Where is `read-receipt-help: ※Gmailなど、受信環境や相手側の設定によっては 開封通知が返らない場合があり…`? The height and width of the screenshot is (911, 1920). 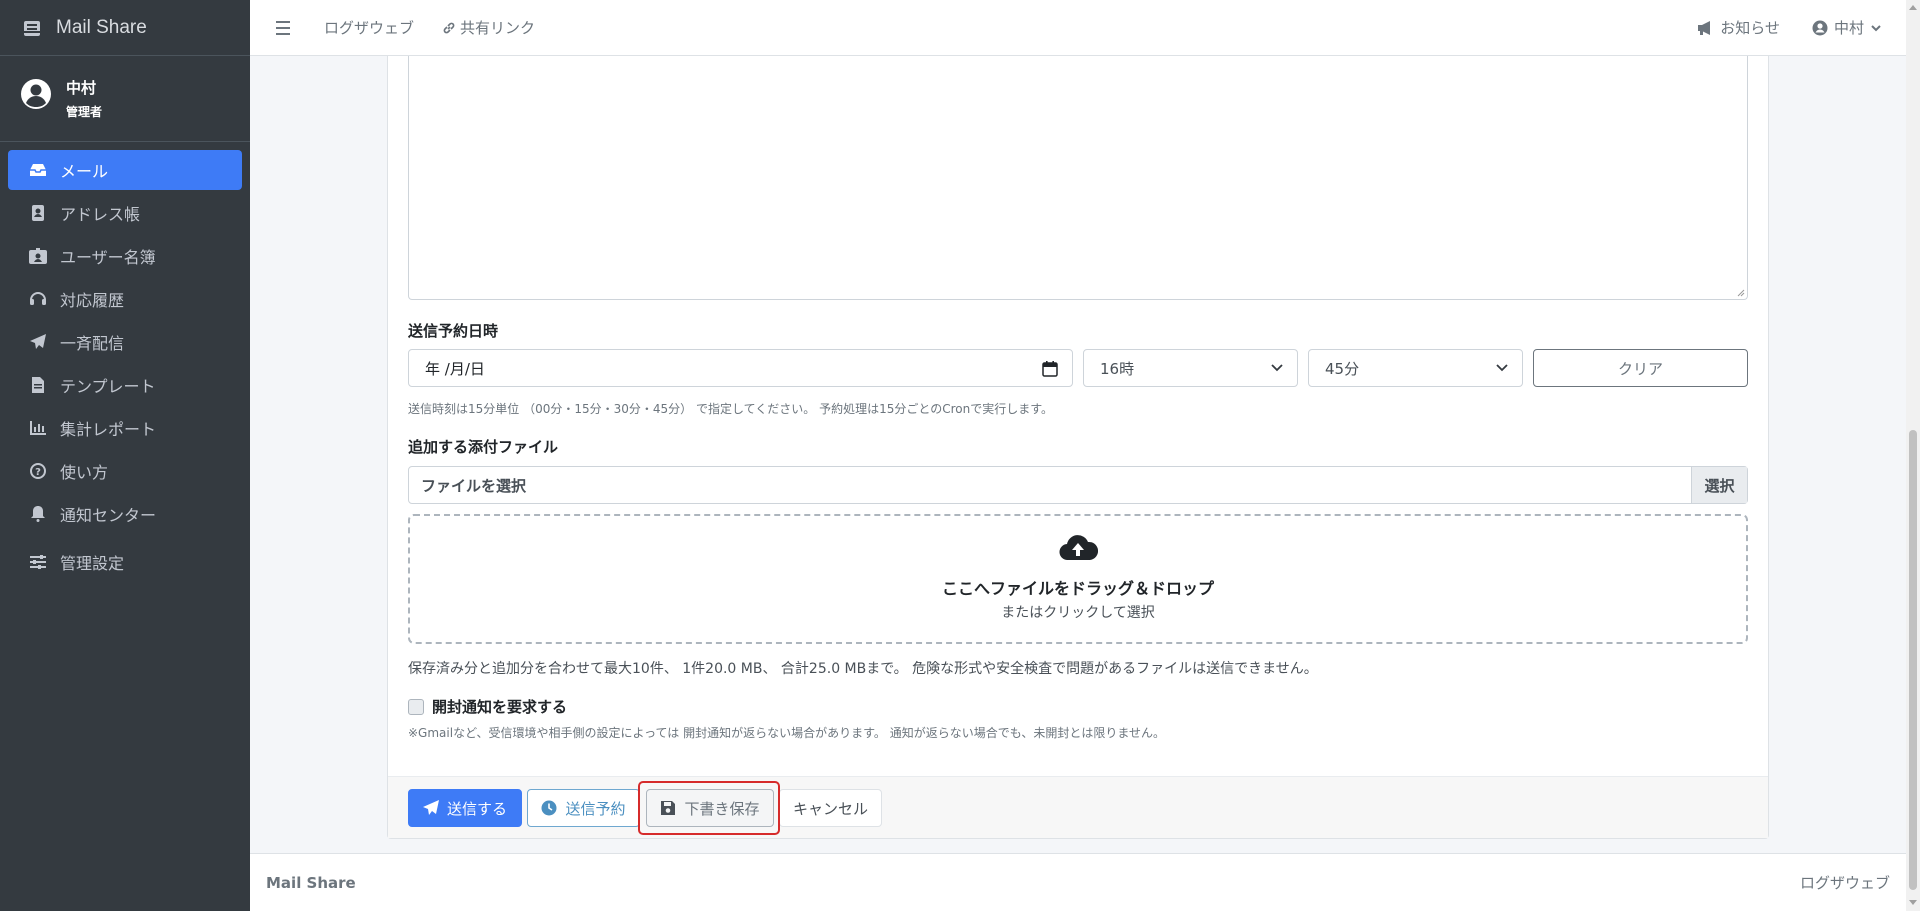 read-receipt-help: ※Gmailなど、受信環境や相手側の設定によっては 開封通知が返らない場合があり… is located at coordinates (786, 733).